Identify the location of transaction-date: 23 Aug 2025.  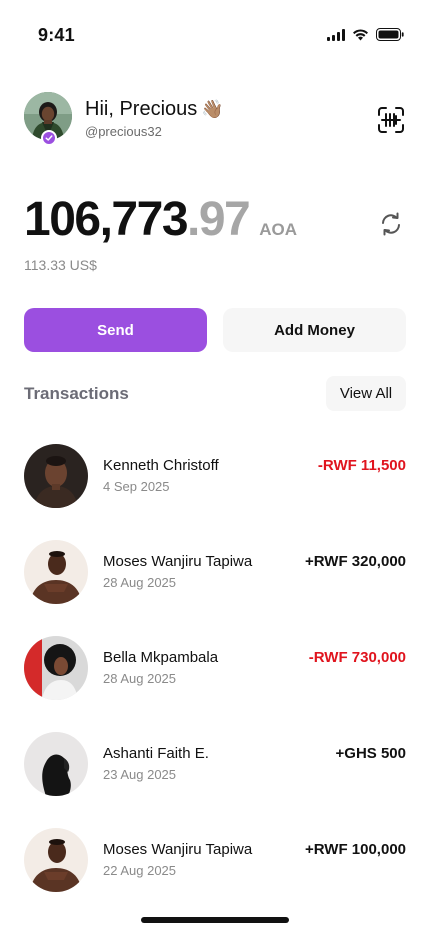
(140, 774).